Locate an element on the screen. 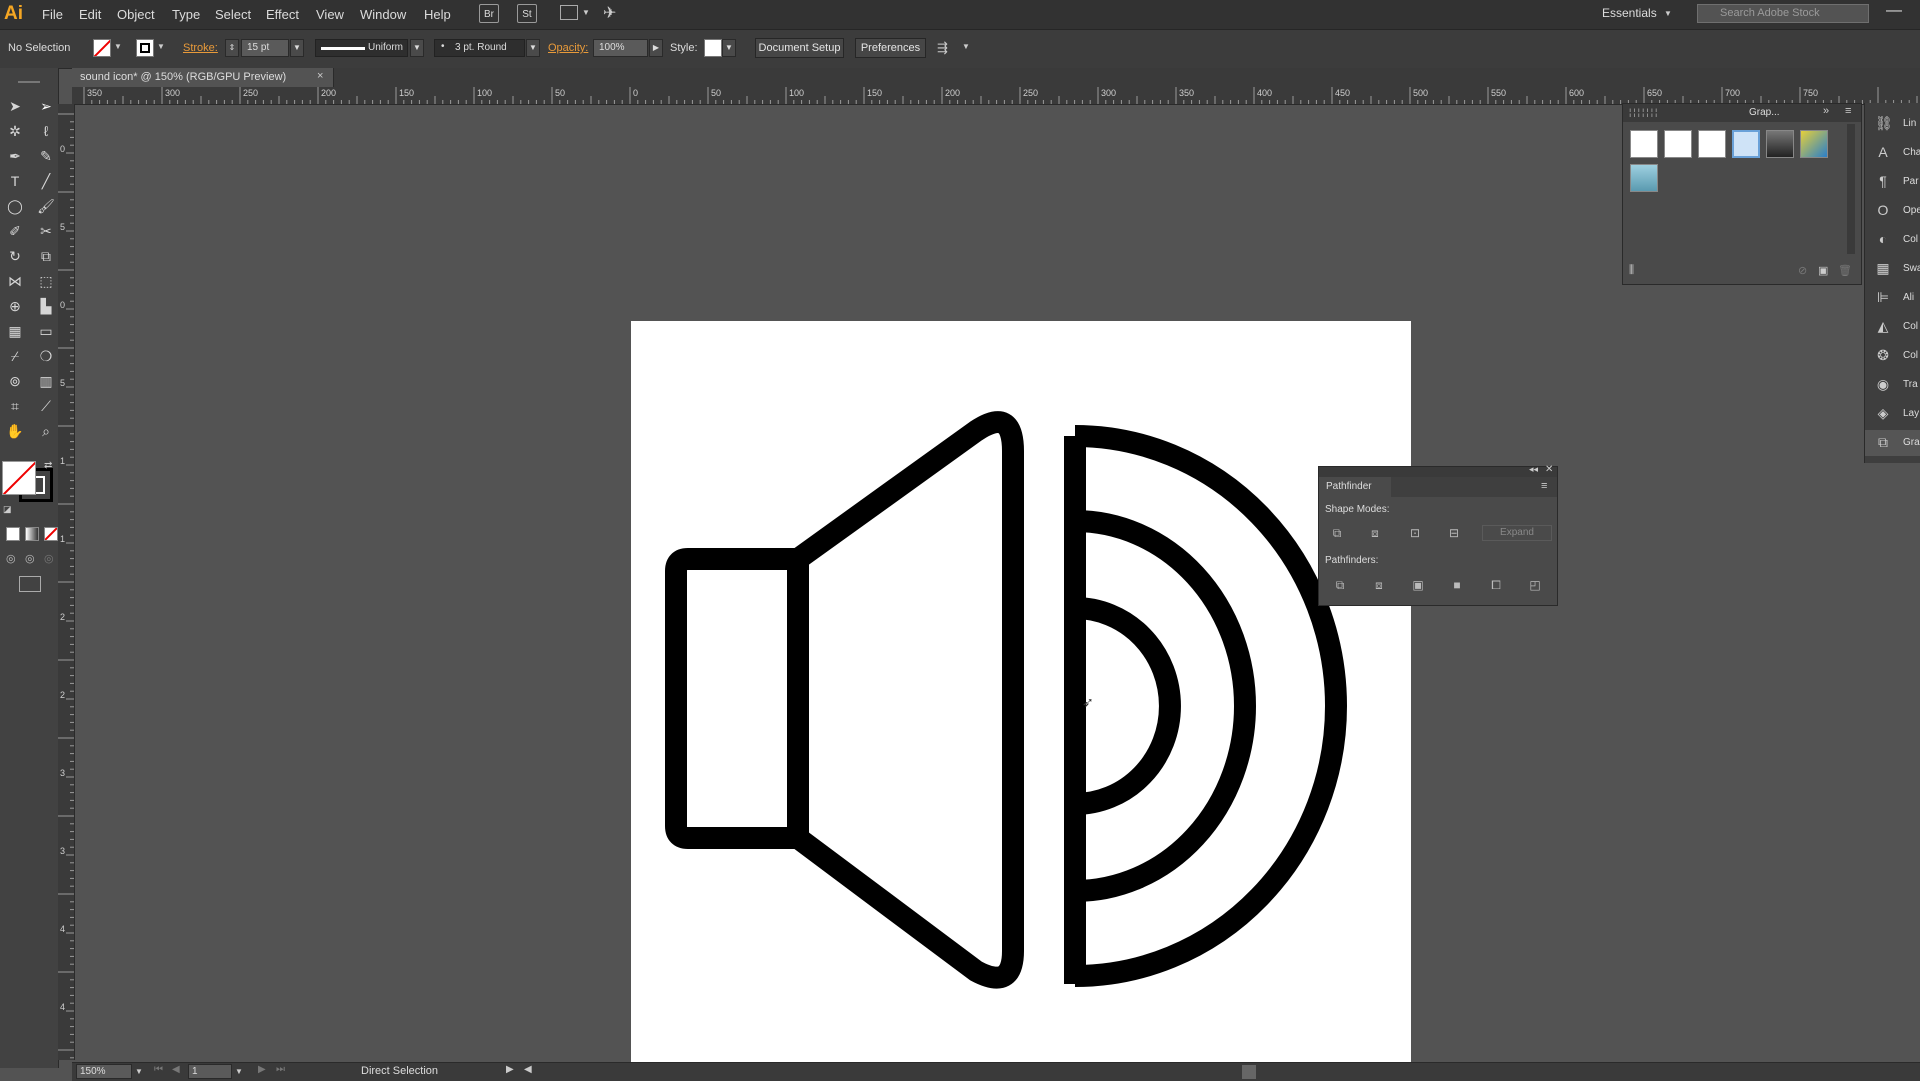 This screenshot has width=1920, height=1081. zoom-dropdown-icon: ▼ is located at coordinates (139, 1071).